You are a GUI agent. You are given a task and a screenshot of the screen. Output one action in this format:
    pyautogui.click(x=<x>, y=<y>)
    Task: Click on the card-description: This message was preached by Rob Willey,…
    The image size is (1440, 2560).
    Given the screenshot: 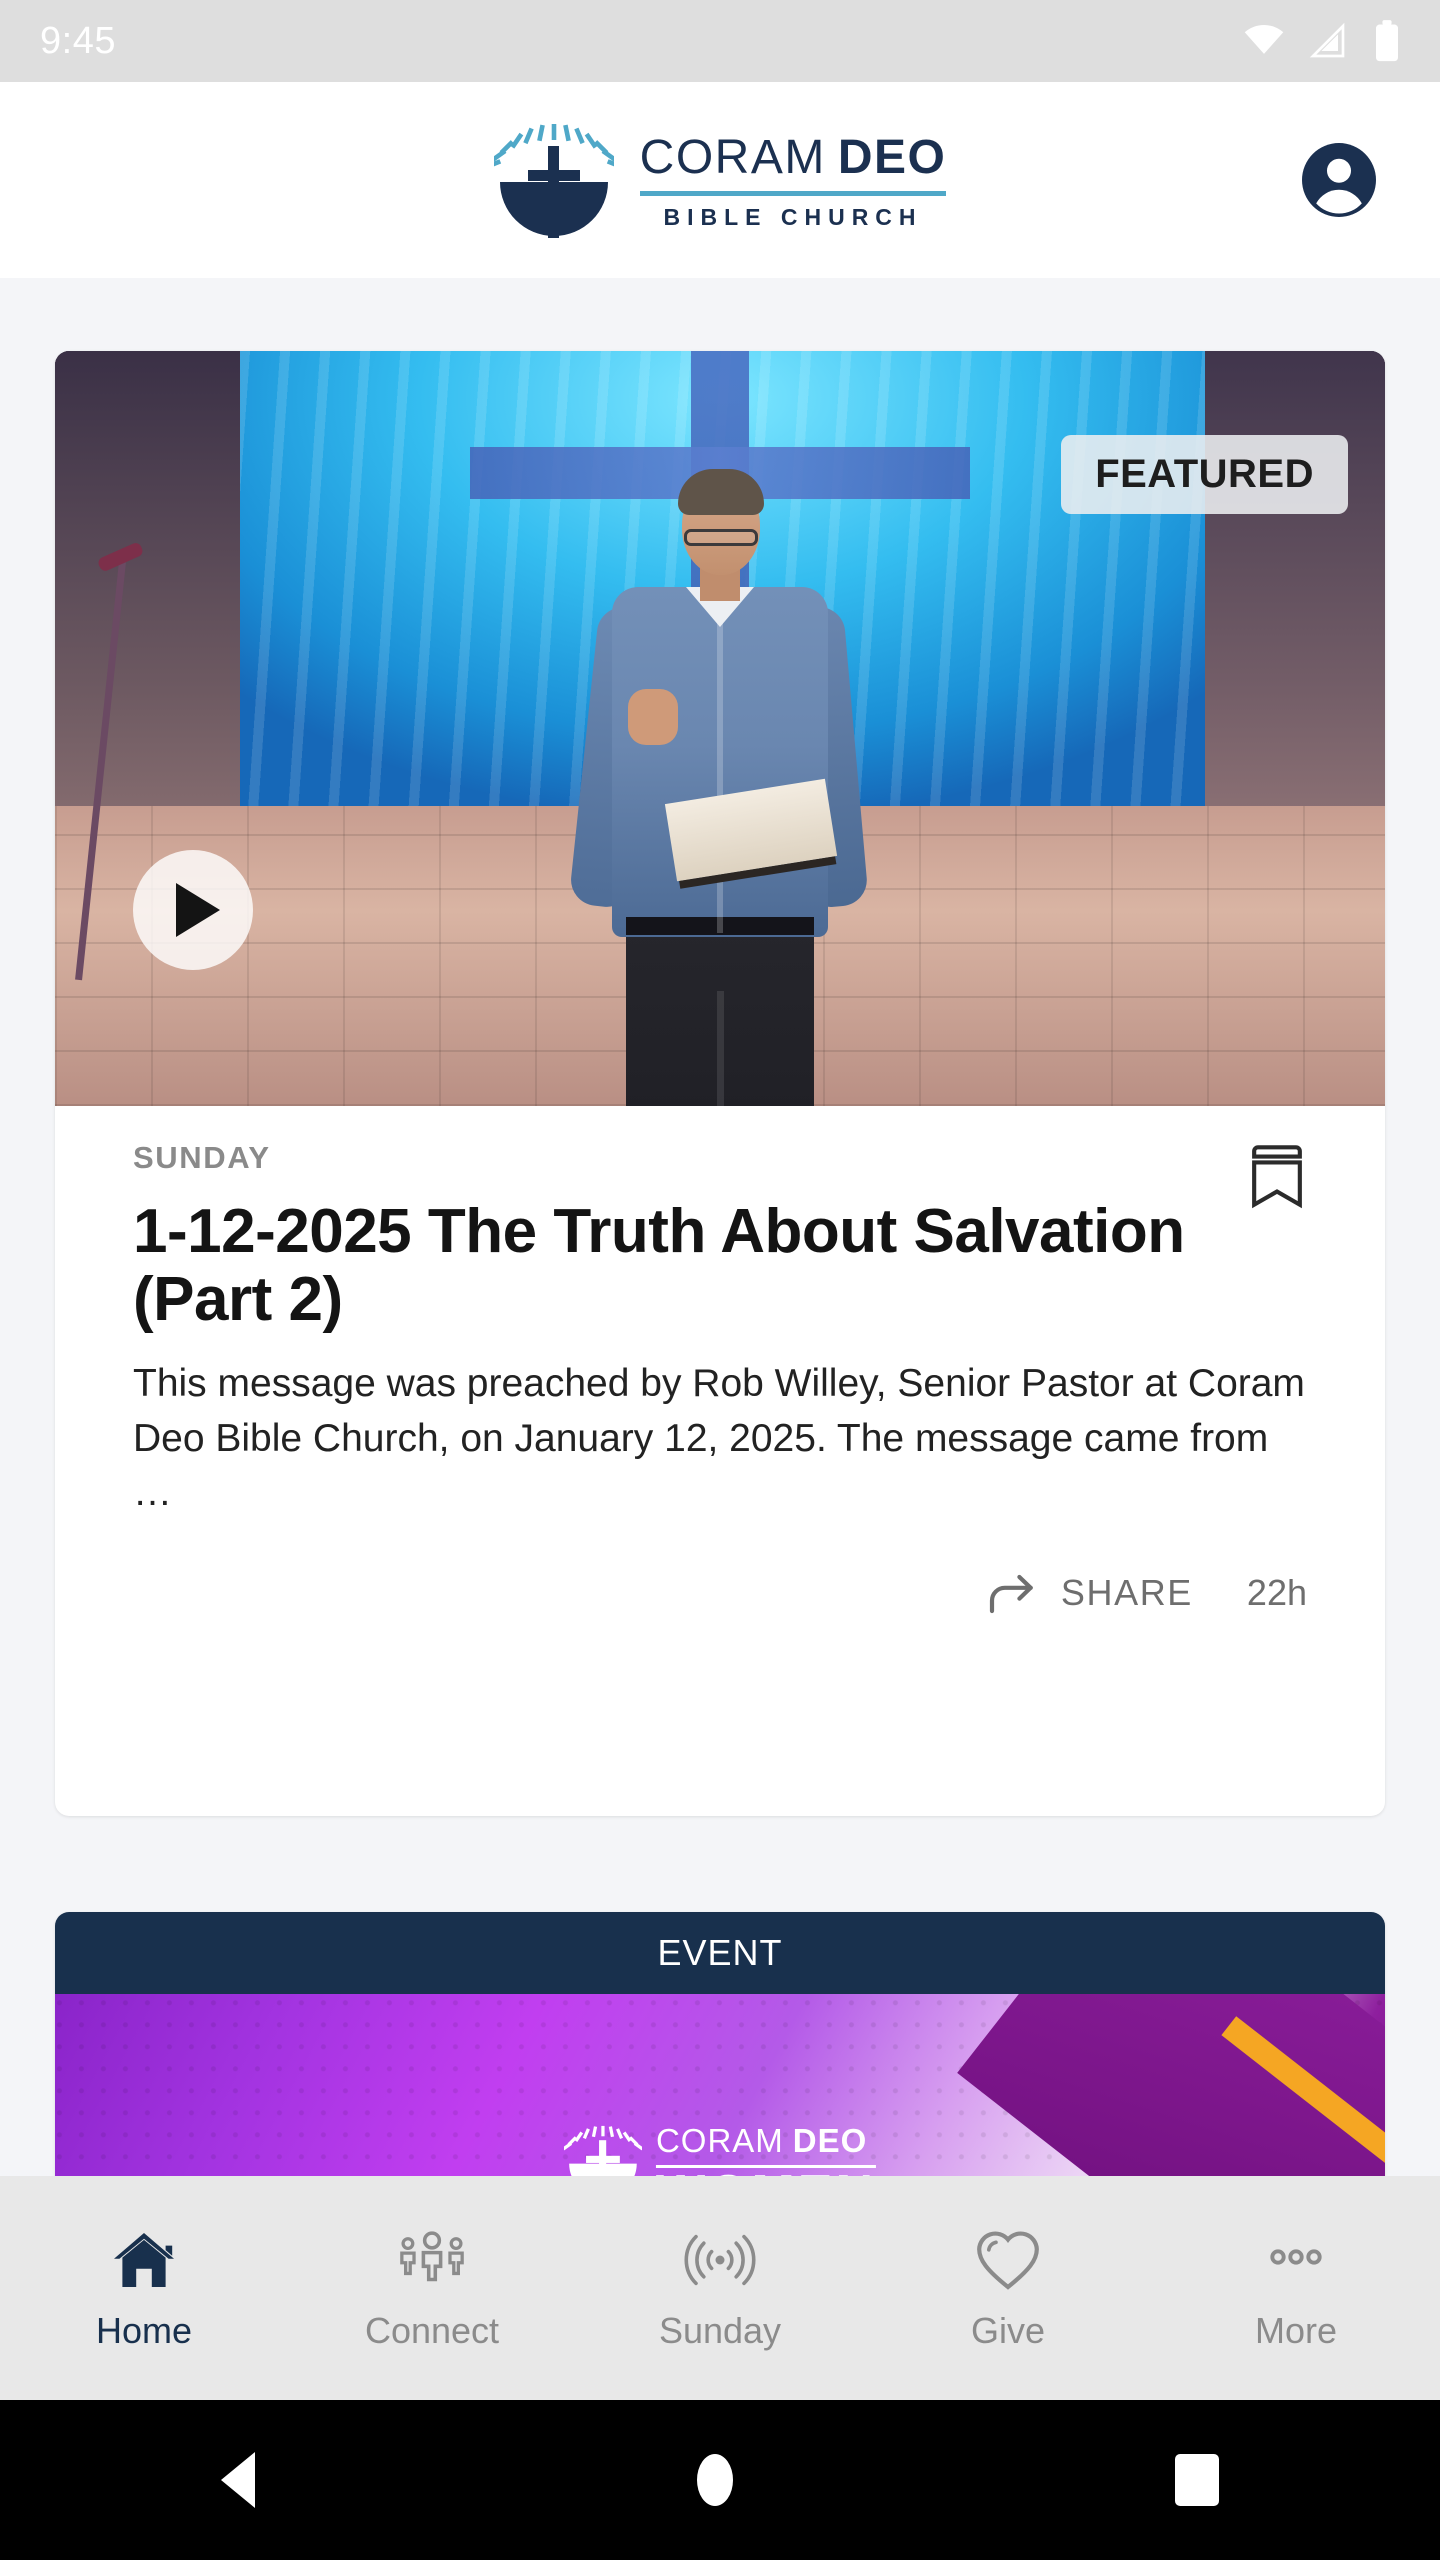 What is the action you would take?
    pyautogui.click(x=719, y=1438)
    